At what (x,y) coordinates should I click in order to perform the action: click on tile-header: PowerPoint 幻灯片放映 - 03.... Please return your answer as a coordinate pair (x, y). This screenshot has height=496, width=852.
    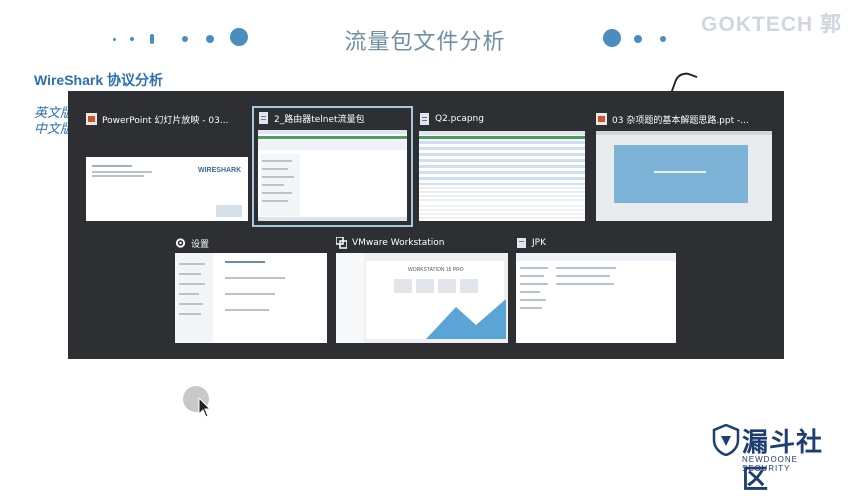
    Looking at the image, I should click on (167, 119).